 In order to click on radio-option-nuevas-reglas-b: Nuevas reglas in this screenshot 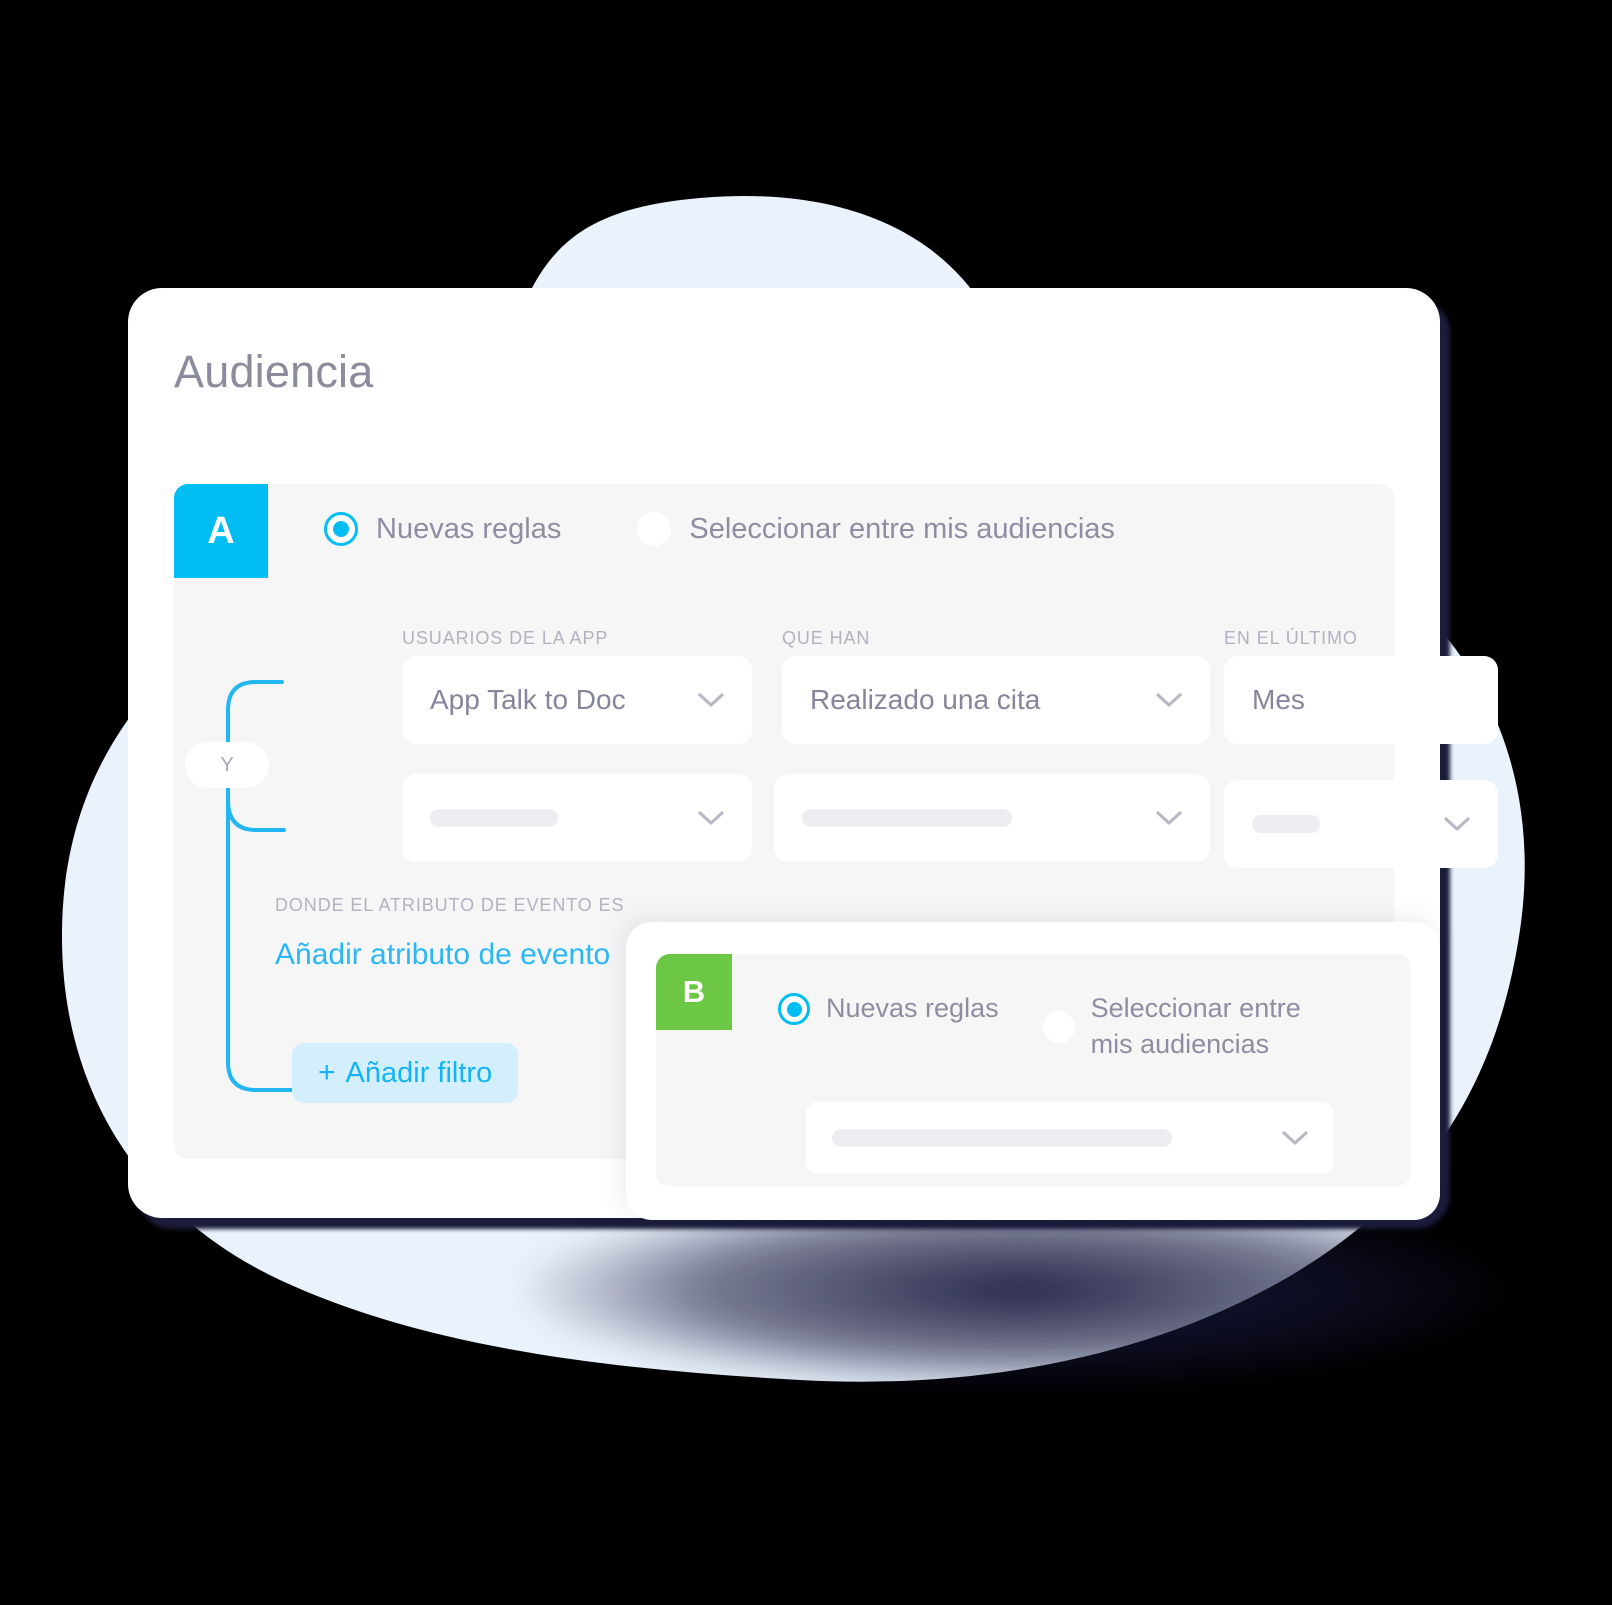, I will do `click(888, 1008)`.